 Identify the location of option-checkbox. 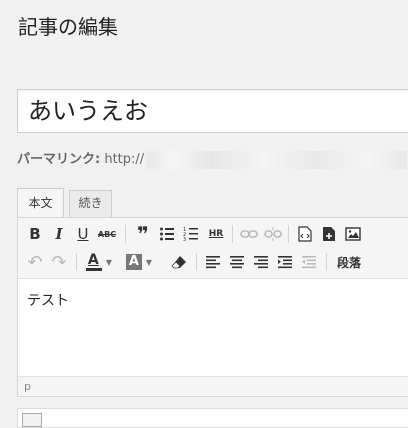
(32, 420).